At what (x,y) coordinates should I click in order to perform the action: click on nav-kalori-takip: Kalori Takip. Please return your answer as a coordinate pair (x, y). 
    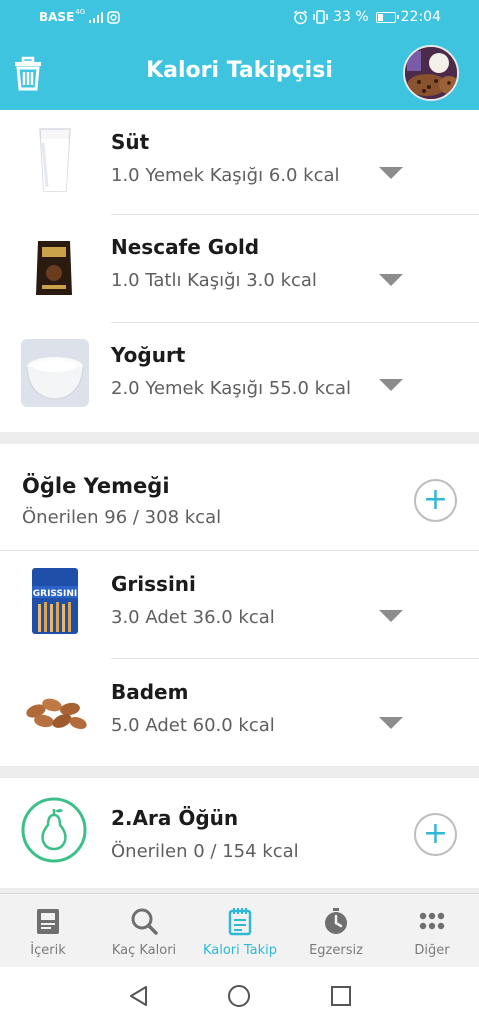
    Looking at the image, I should click on (240, 931).